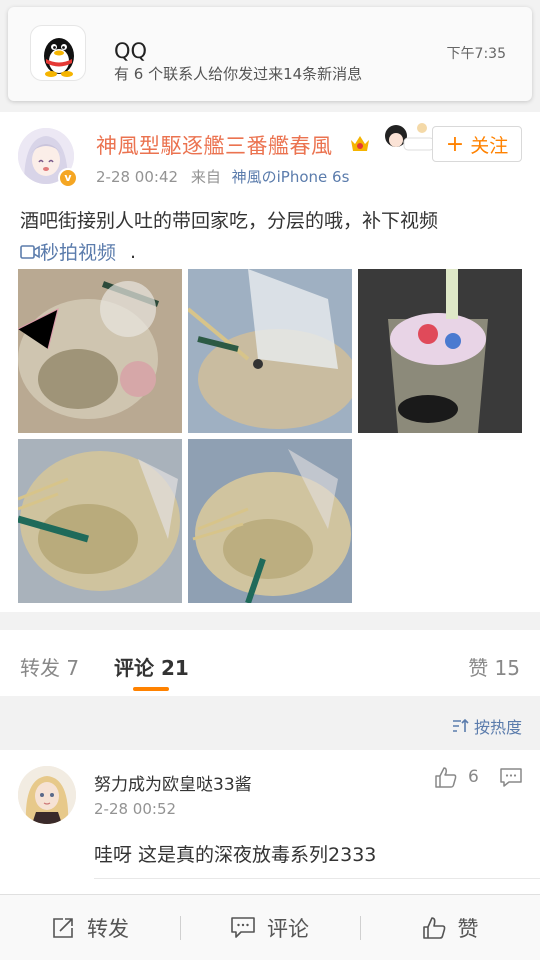 This screenshot has height=960, width=540. What do you see at coordinates (408, 140) in the screenshot?
I see `decorative-sticker-icon` at bounding box center [408, 140].